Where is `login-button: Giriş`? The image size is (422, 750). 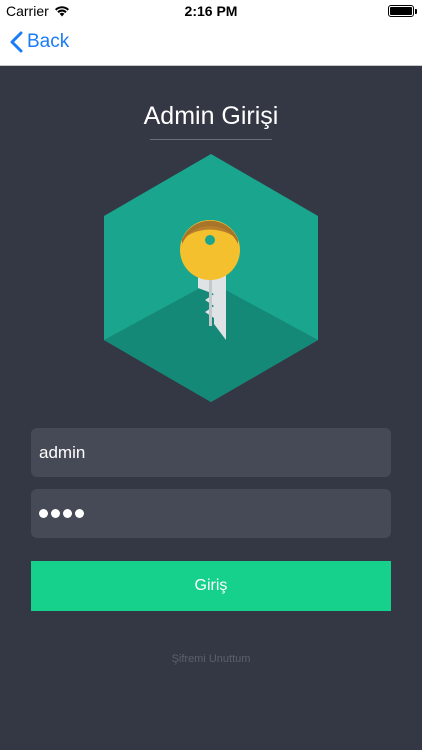
login-button: Giriş is located at coordinates (211, 586).